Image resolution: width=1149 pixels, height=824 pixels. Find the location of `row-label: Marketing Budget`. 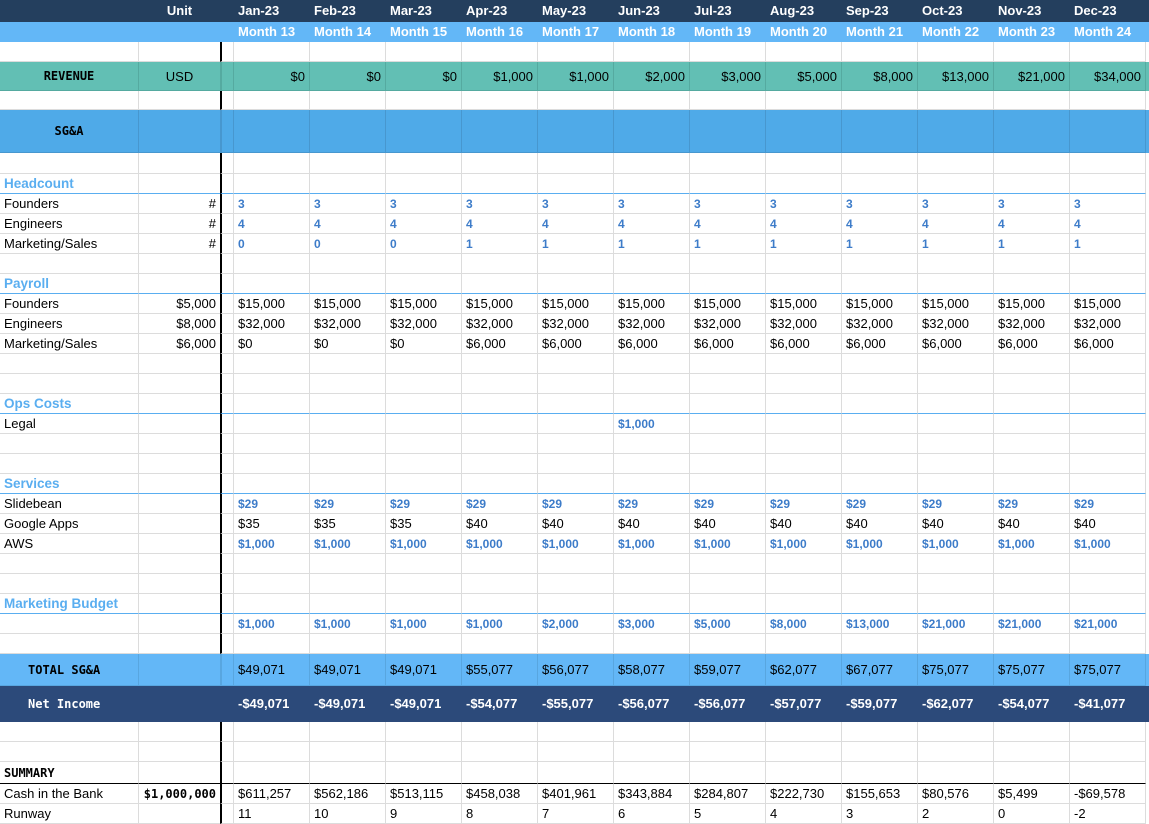

row-label: Marketing Budget is located at coordinates (69, 604).